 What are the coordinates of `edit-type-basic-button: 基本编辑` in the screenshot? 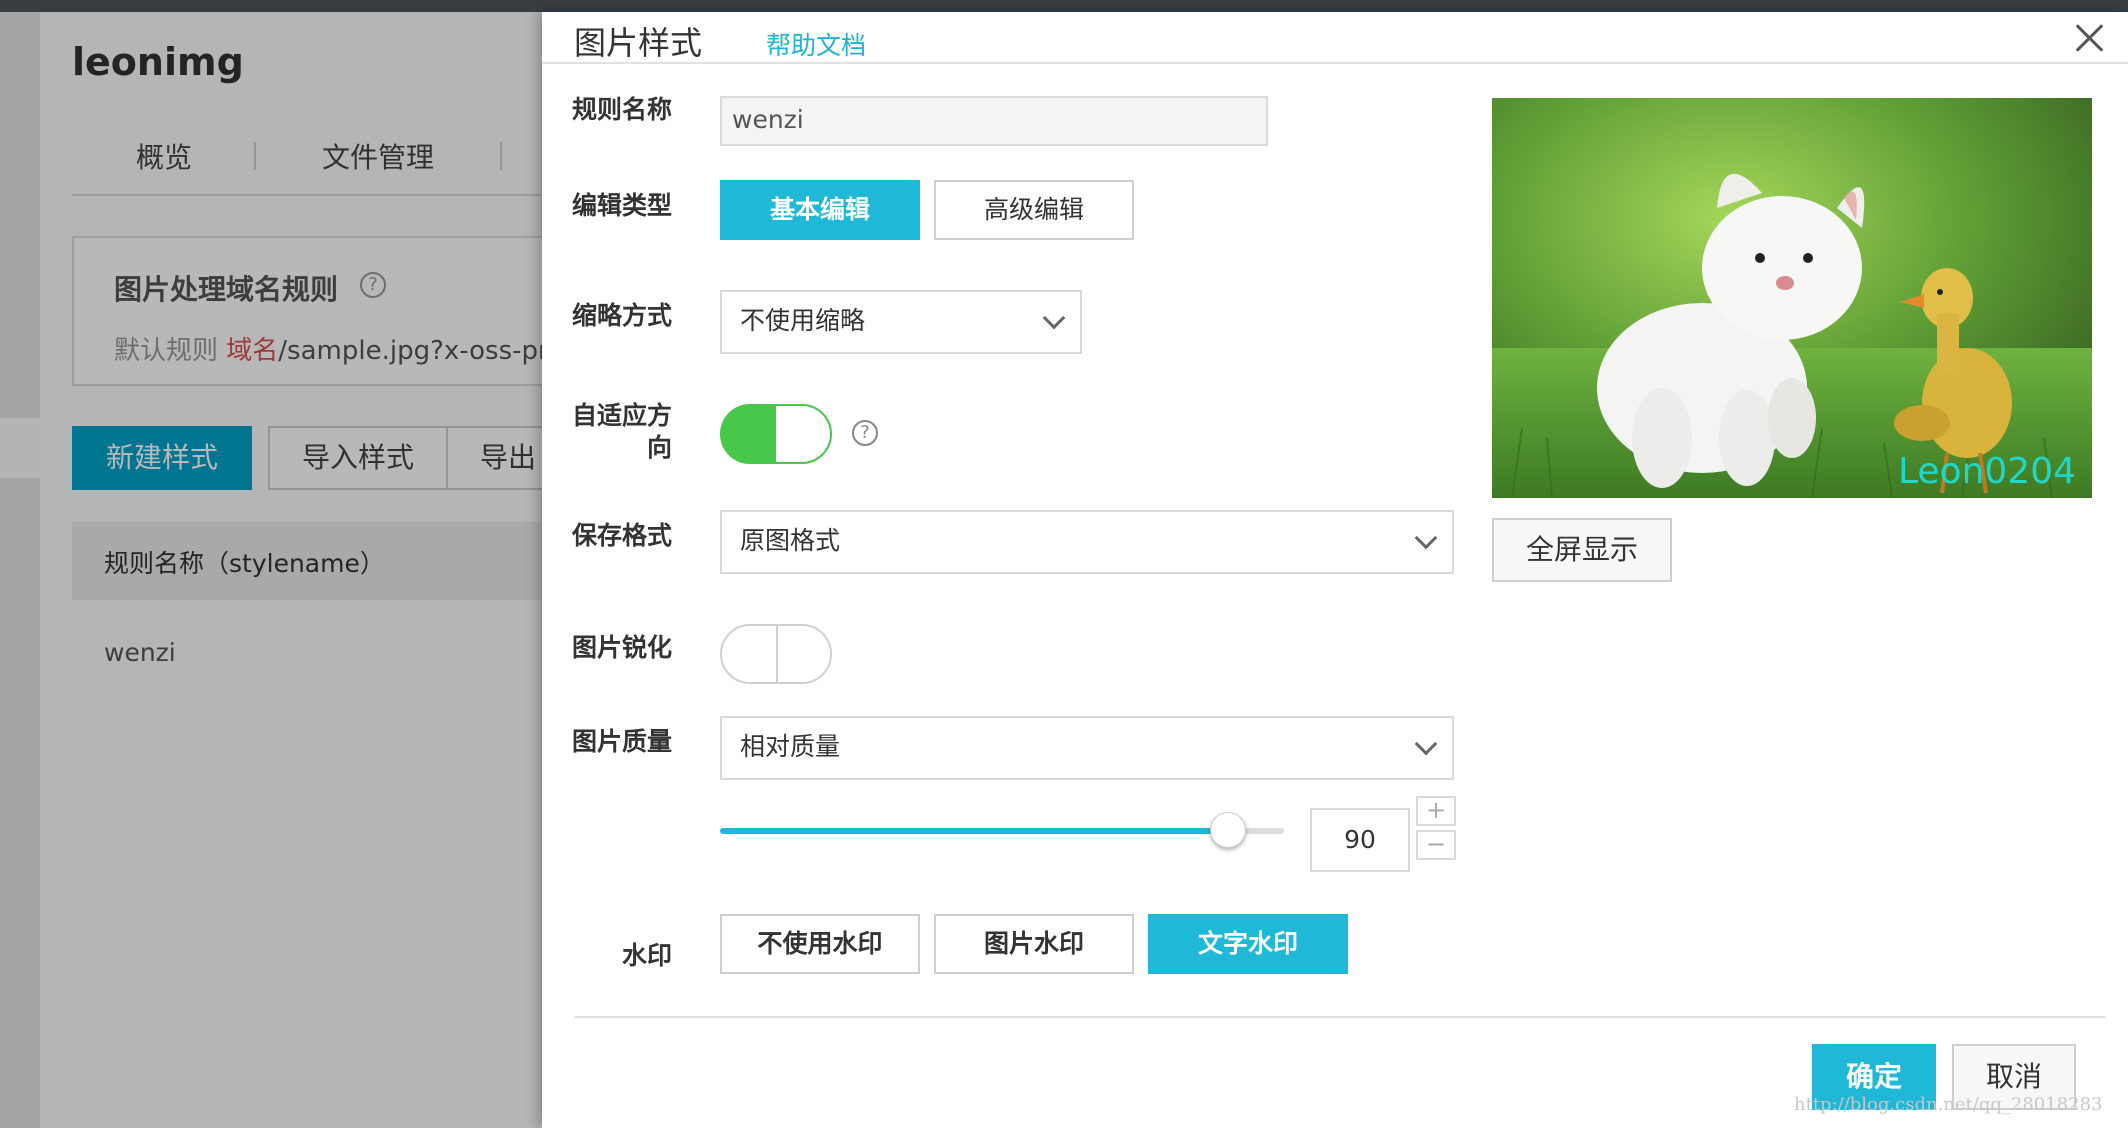 It's located at (820, 210).